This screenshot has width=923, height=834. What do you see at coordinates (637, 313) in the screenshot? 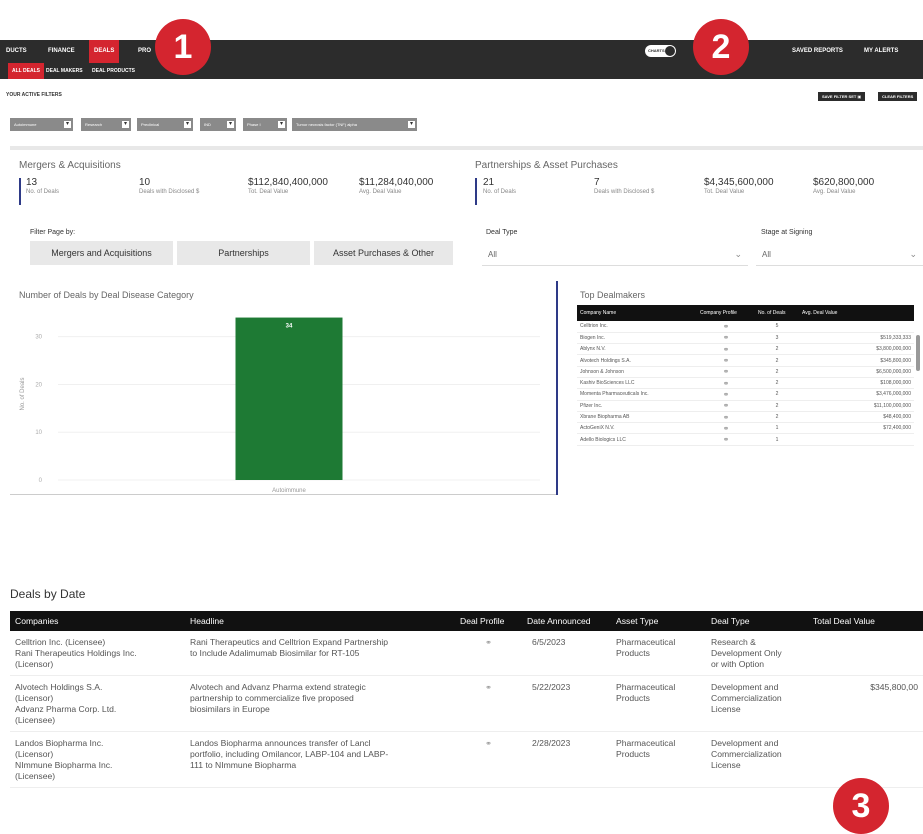
I see `col-company-name: Company Name` at bounding box center [637, 313].